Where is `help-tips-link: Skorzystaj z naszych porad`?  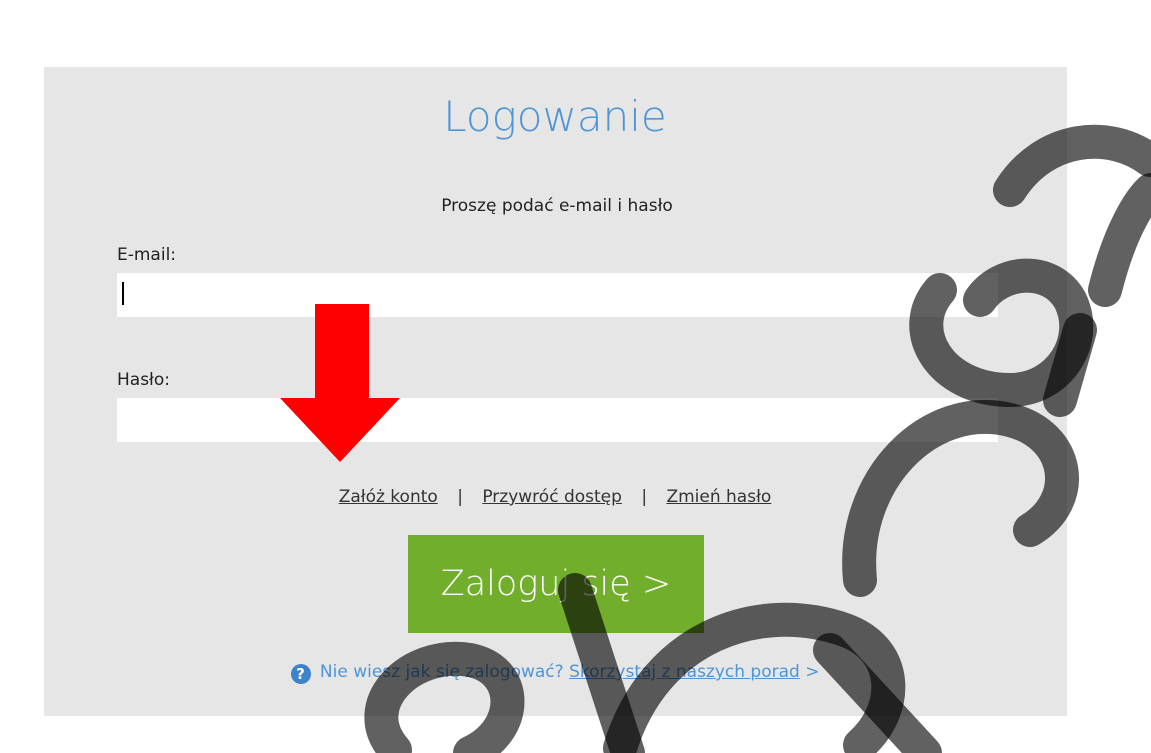 help-tips-link: Skorzystaj z naszych porad is located at coordinates (684, 672).